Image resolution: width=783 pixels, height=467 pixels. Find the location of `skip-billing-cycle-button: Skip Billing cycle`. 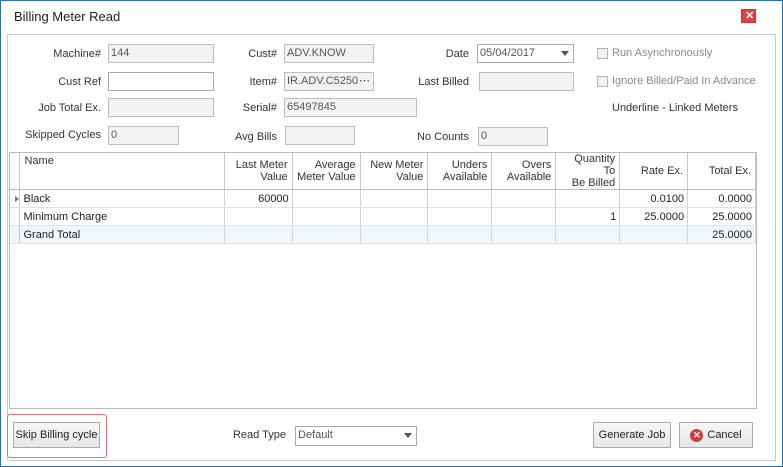

skip-billing-cycle-button: Skip Billing cycle is located at coordinates (56, 435).